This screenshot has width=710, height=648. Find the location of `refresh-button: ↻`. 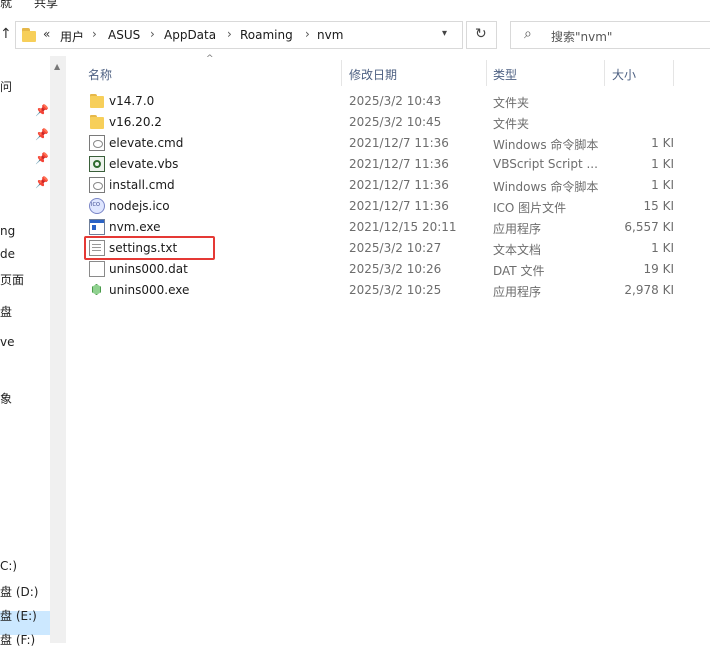

refresh-button: ↻ is located at coordinates (481, 35).